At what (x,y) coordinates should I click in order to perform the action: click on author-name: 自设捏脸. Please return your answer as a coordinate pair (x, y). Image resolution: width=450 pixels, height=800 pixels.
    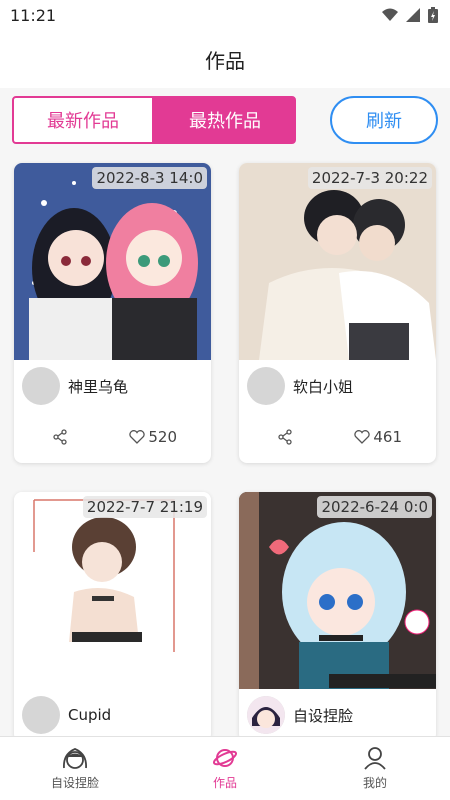
    Looking at the image, I should click on (323, 715).